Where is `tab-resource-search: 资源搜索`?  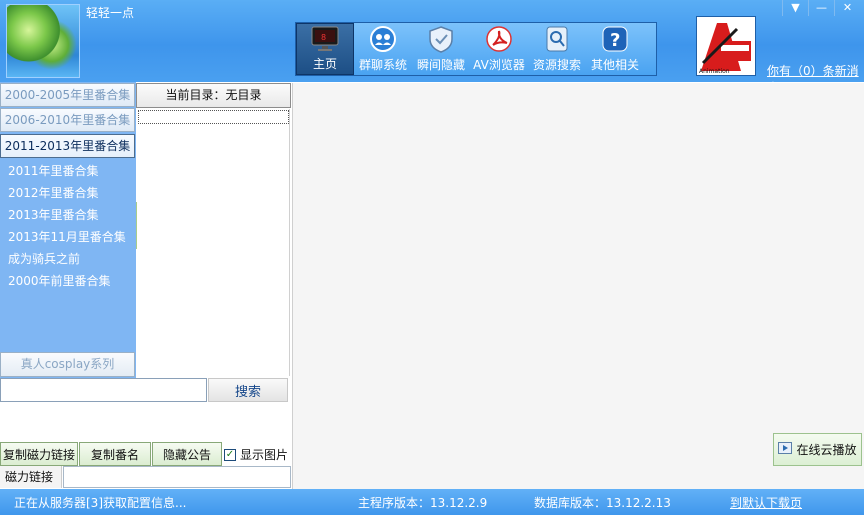
tab-resource-search: 资源搜索 is located at coordinates (557, 49).